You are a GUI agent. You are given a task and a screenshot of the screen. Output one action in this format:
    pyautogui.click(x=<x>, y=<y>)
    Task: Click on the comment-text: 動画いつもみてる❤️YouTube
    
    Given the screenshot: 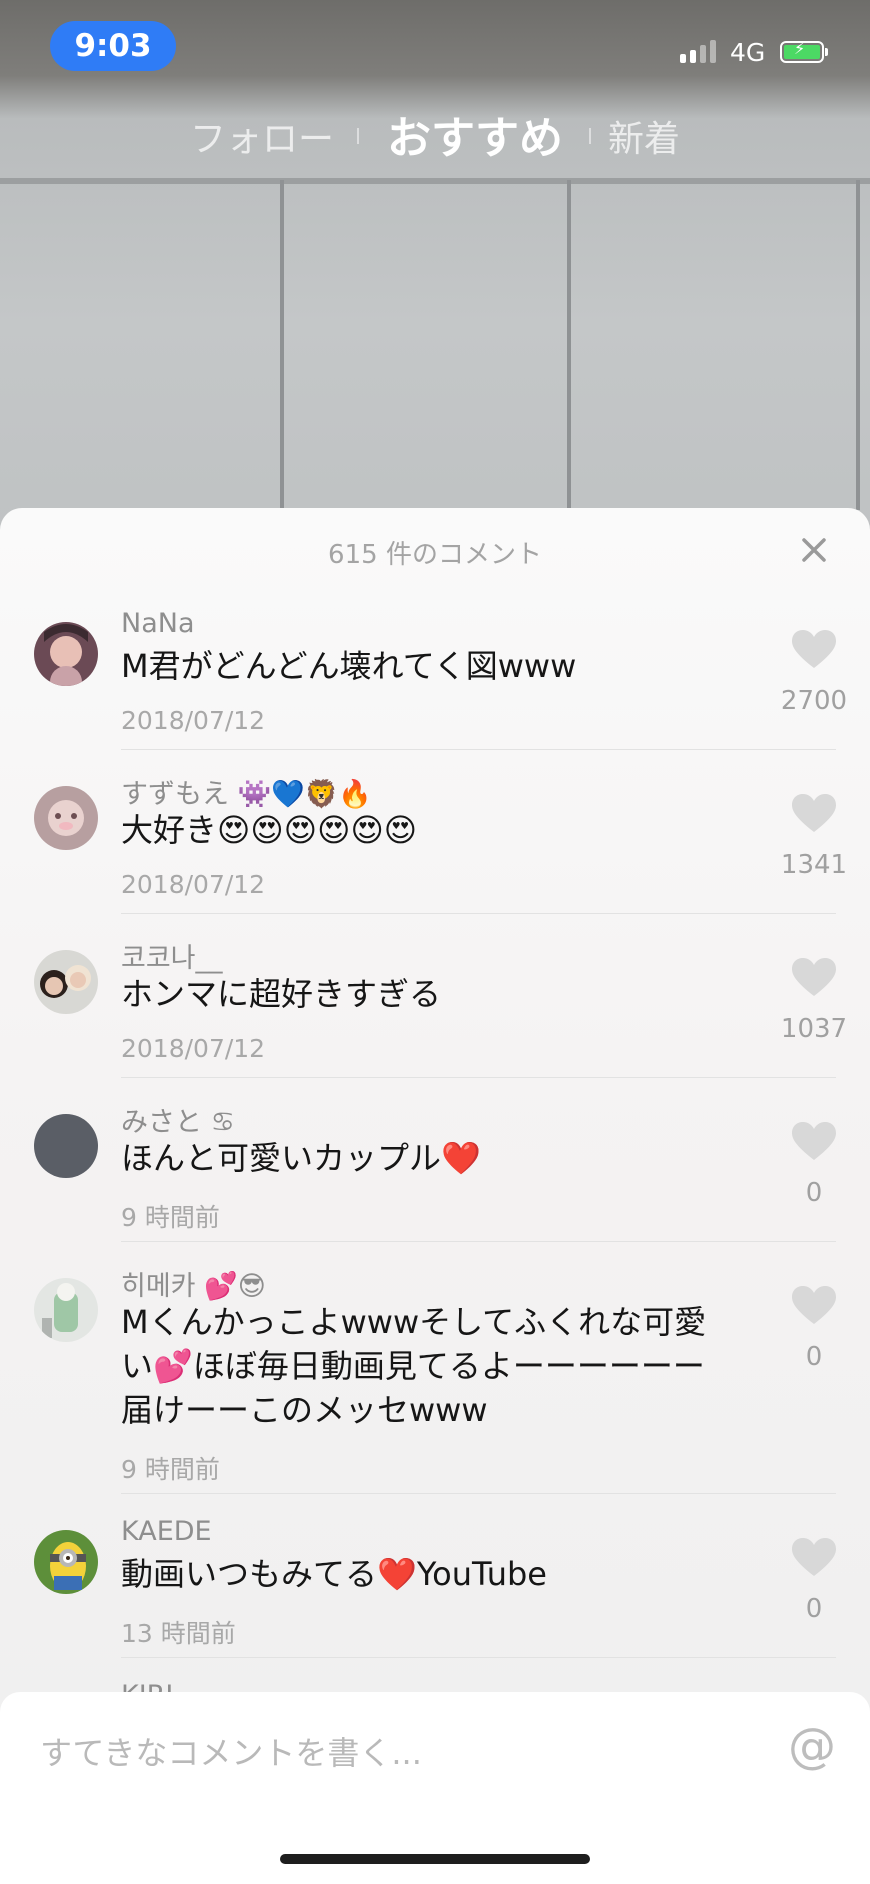 What is the action you would take?
    pyautogui.click(x=334, y=1574)
    